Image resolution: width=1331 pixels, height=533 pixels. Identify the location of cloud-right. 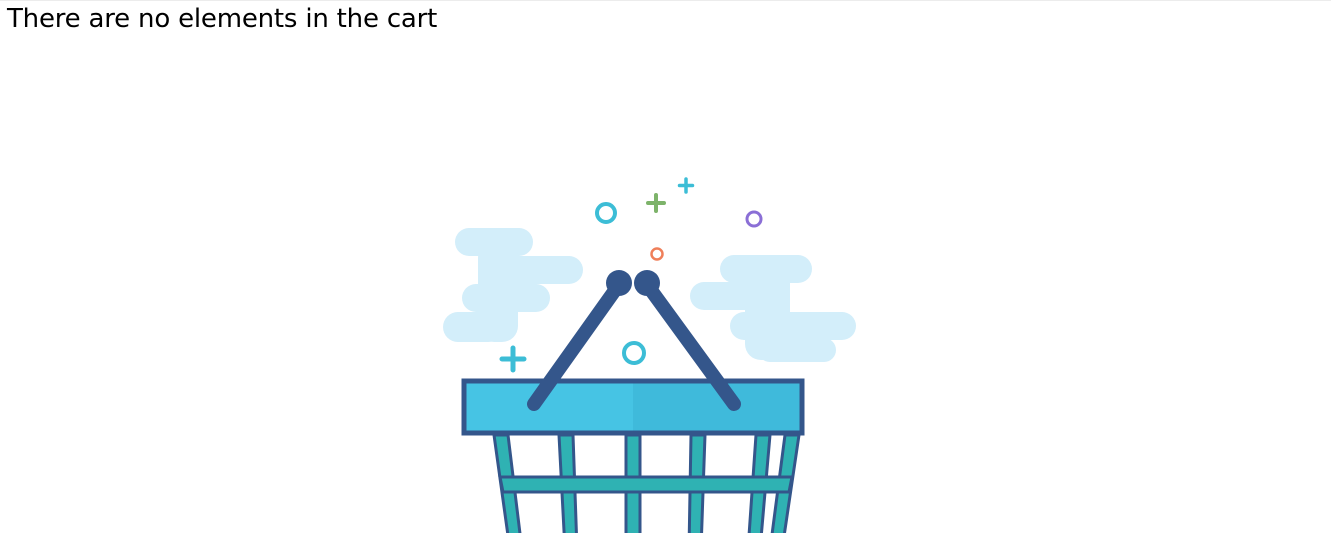
(773, 308).